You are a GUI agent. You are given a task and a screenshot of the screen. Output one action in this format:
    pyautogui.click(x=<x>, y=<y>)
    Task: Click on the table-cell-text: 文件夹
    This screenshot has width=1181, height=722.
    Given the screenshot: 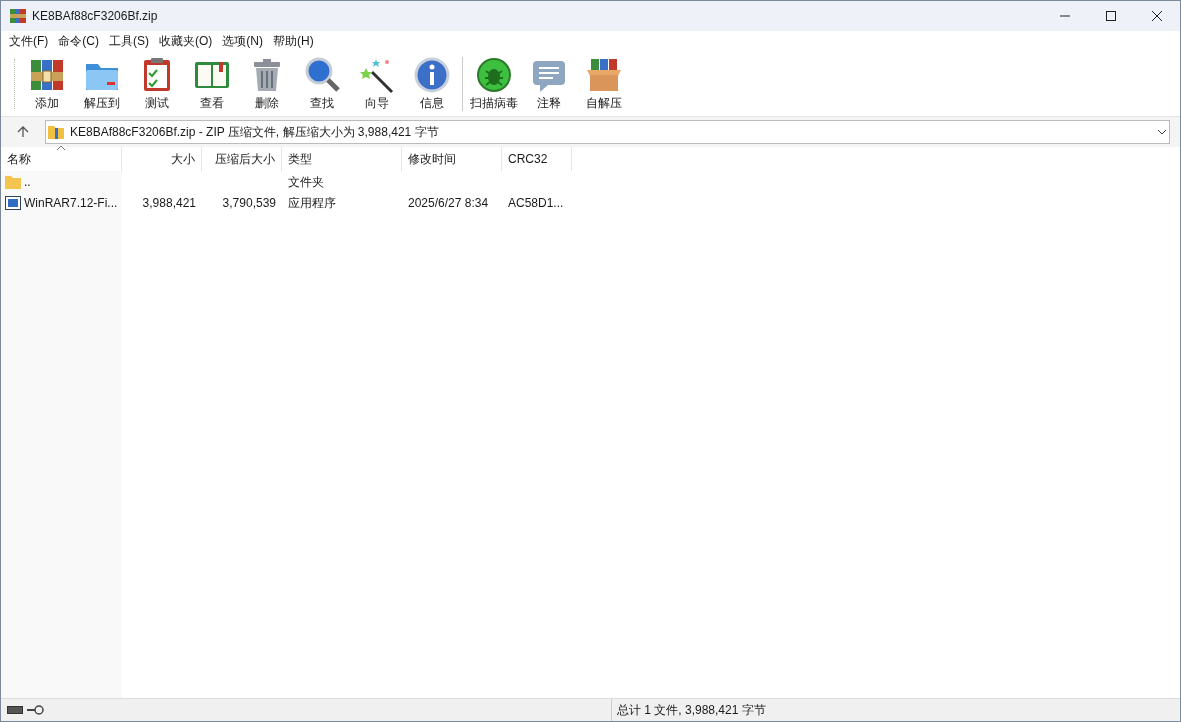 What is the action you would take?
    pyautogui.click(x=306, y=182)
    